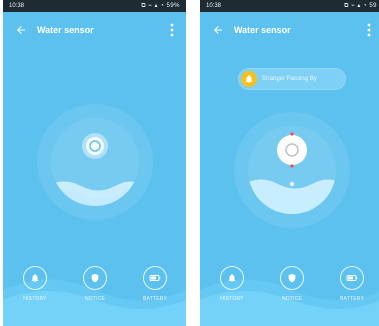 The image size is (379, 326). I want to click on status-icons: ⧉ ⌁ ▴ ◔ 59, so click(360, 6).